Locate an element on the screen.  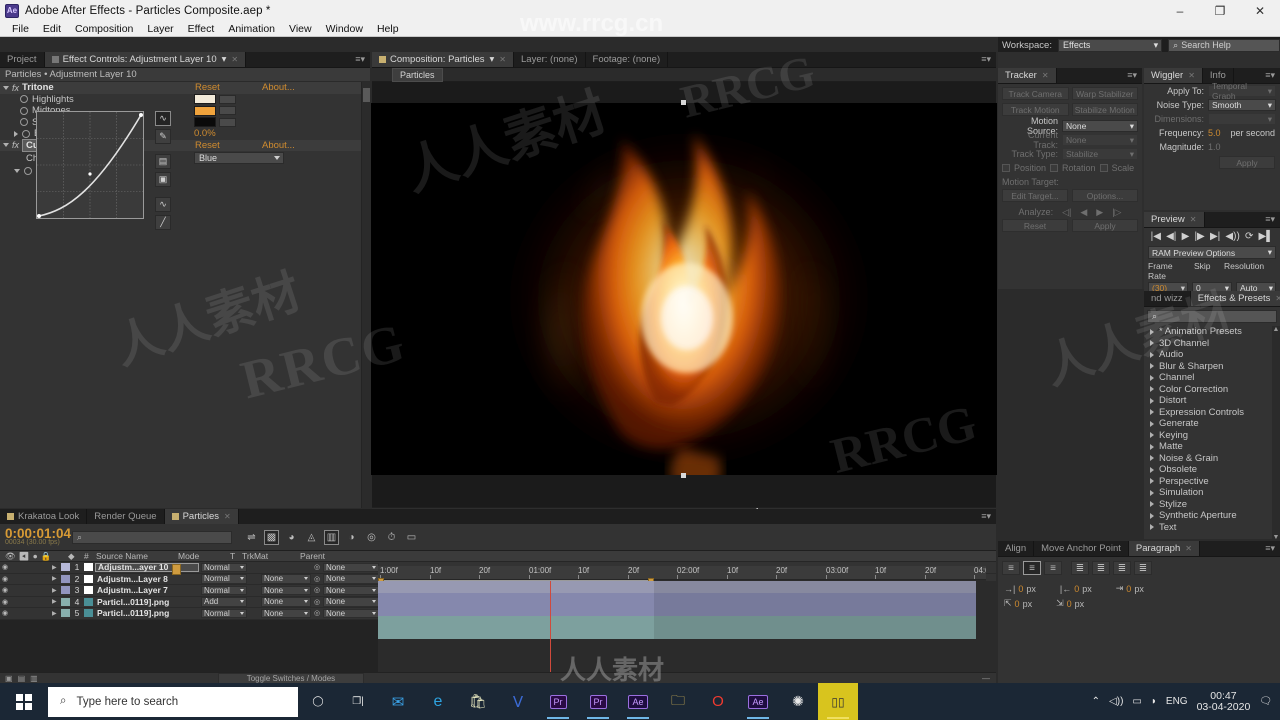
justify-all-icon: ≣ is located at coordinates (1143, 568).